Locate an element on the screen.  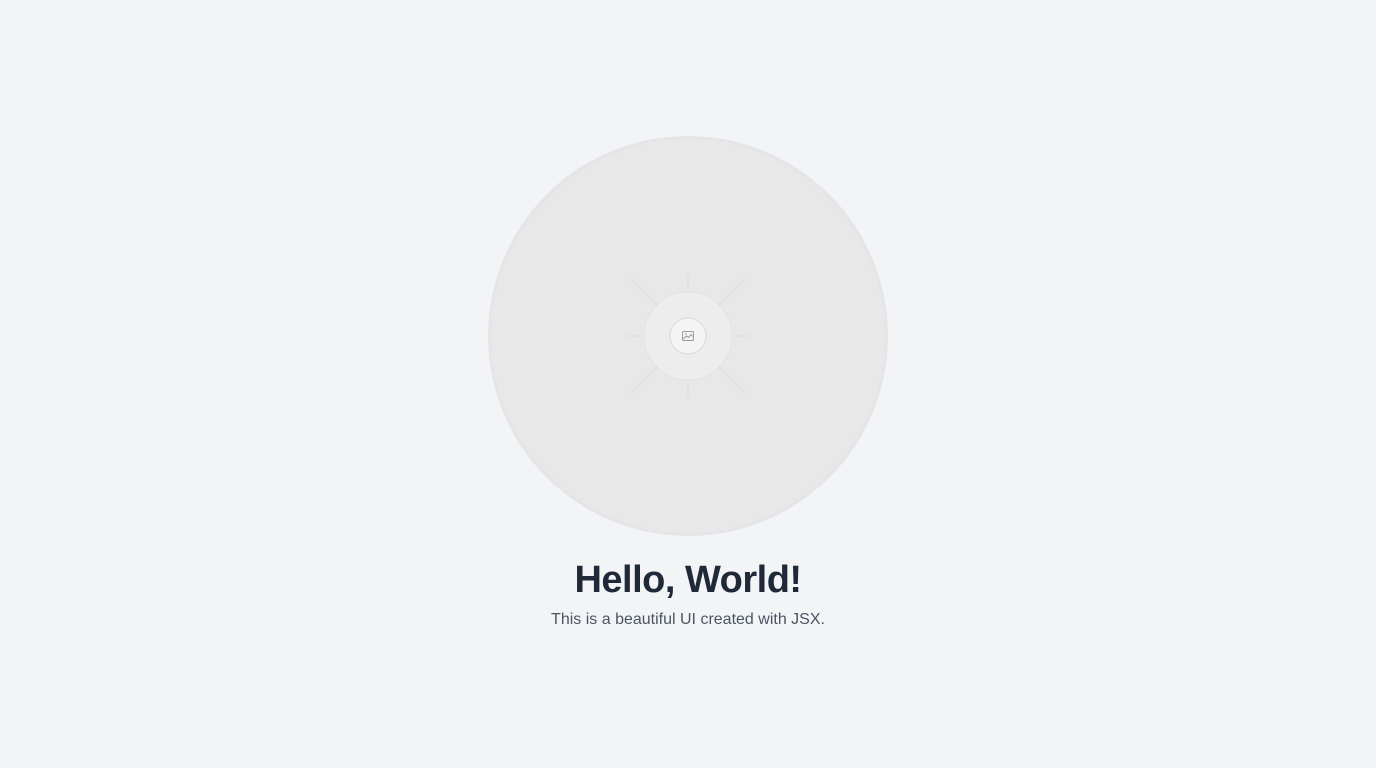
page-subtitle: This is a beautiful UI created with JSX. is located at coordinates (688, 619).